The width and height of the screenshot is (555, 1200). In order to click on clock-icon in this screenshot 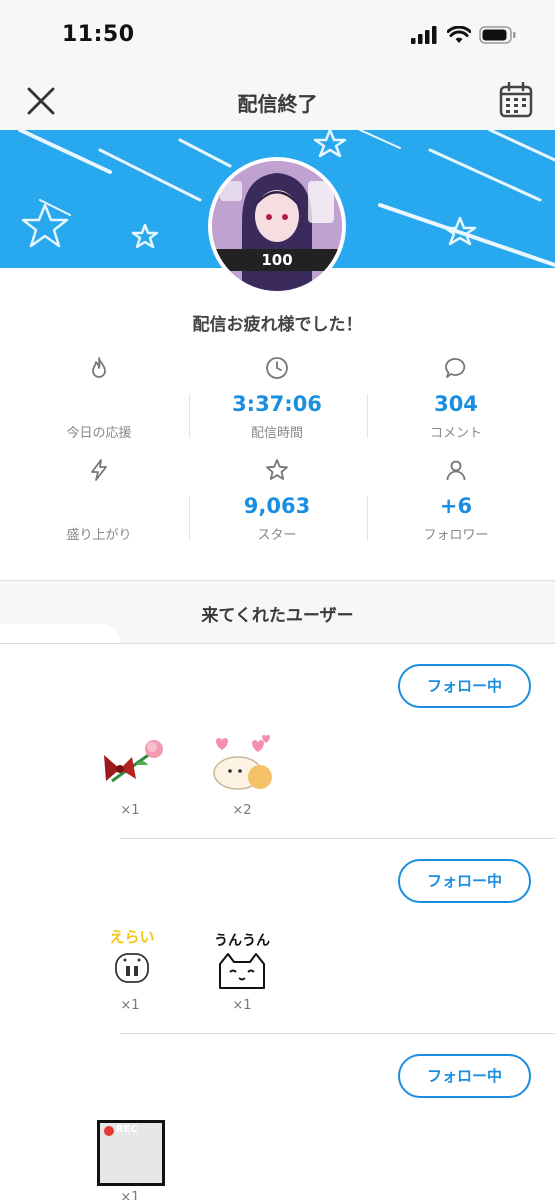, I will do `click(277, 368)`.